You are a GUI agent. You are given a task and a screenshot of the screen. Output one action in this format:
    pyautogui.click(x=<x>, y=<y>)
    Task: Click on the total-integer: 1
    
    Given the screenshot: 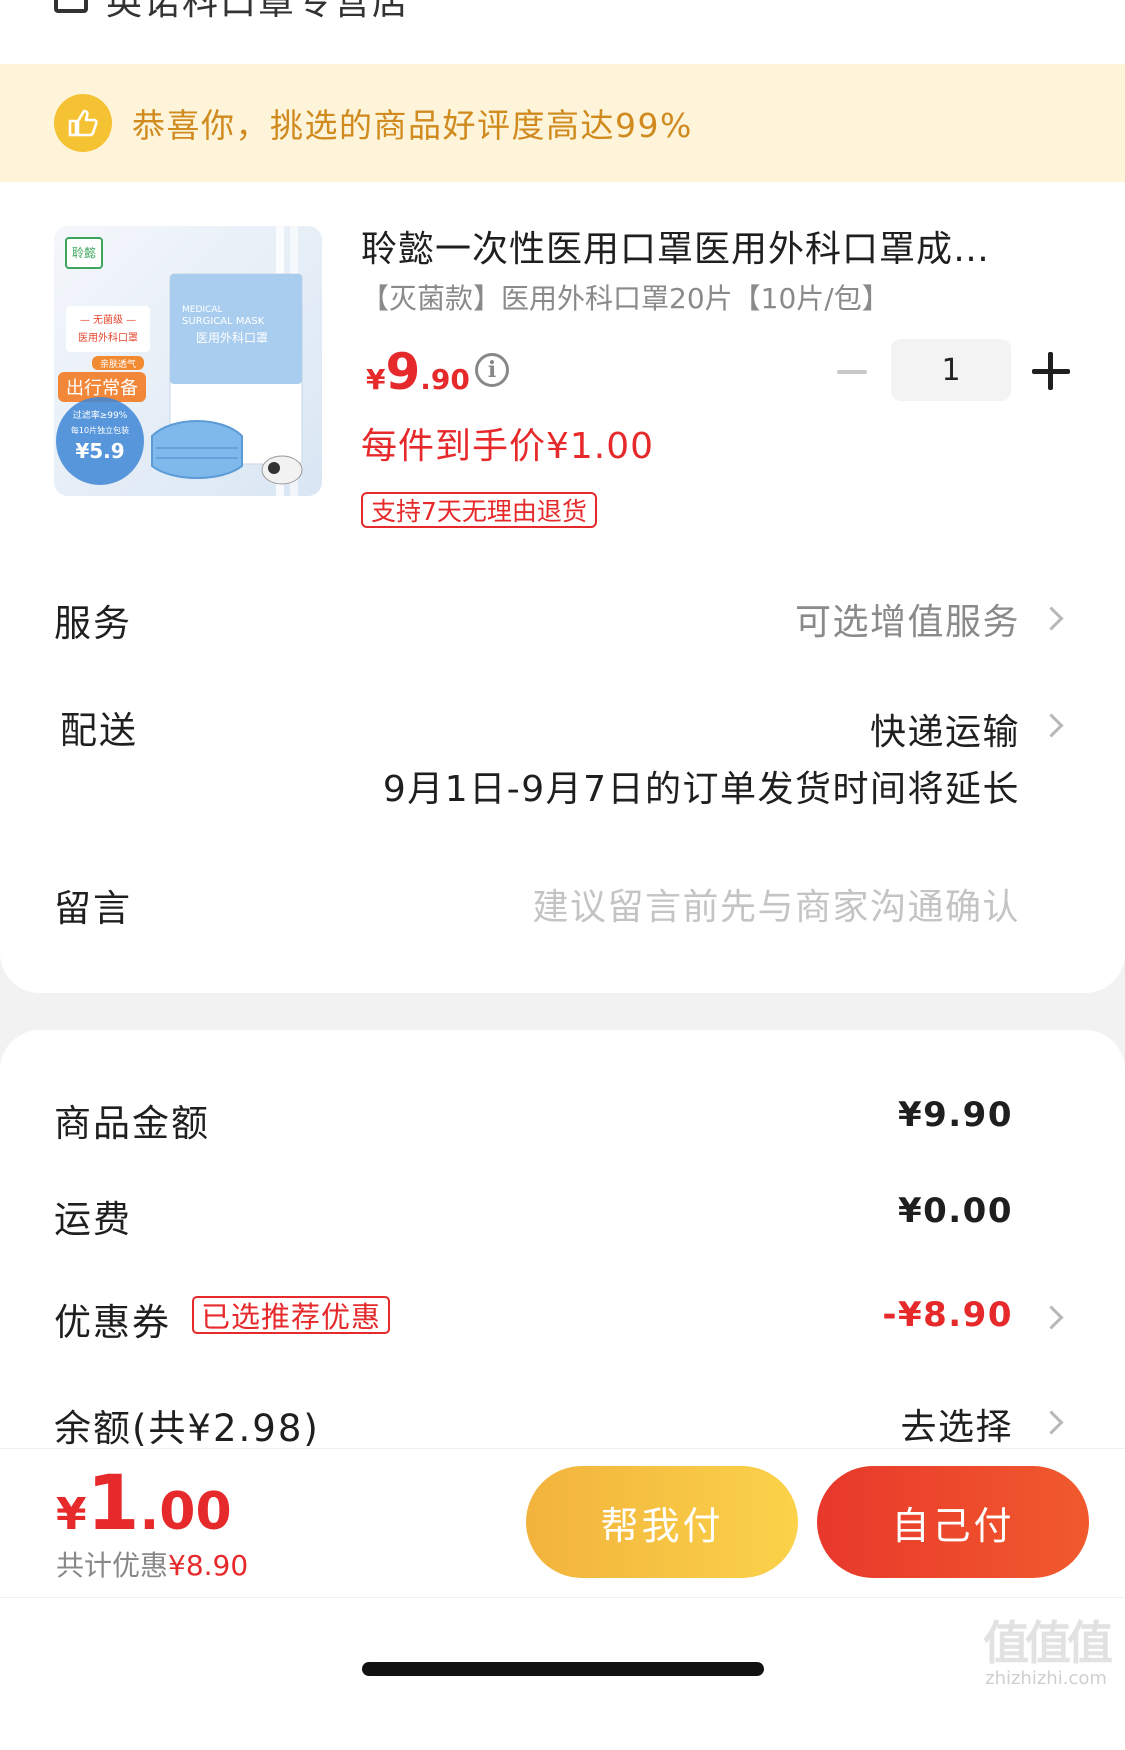 What is the action you would take?
    pyautogui.click(x=113, y=1502)
    